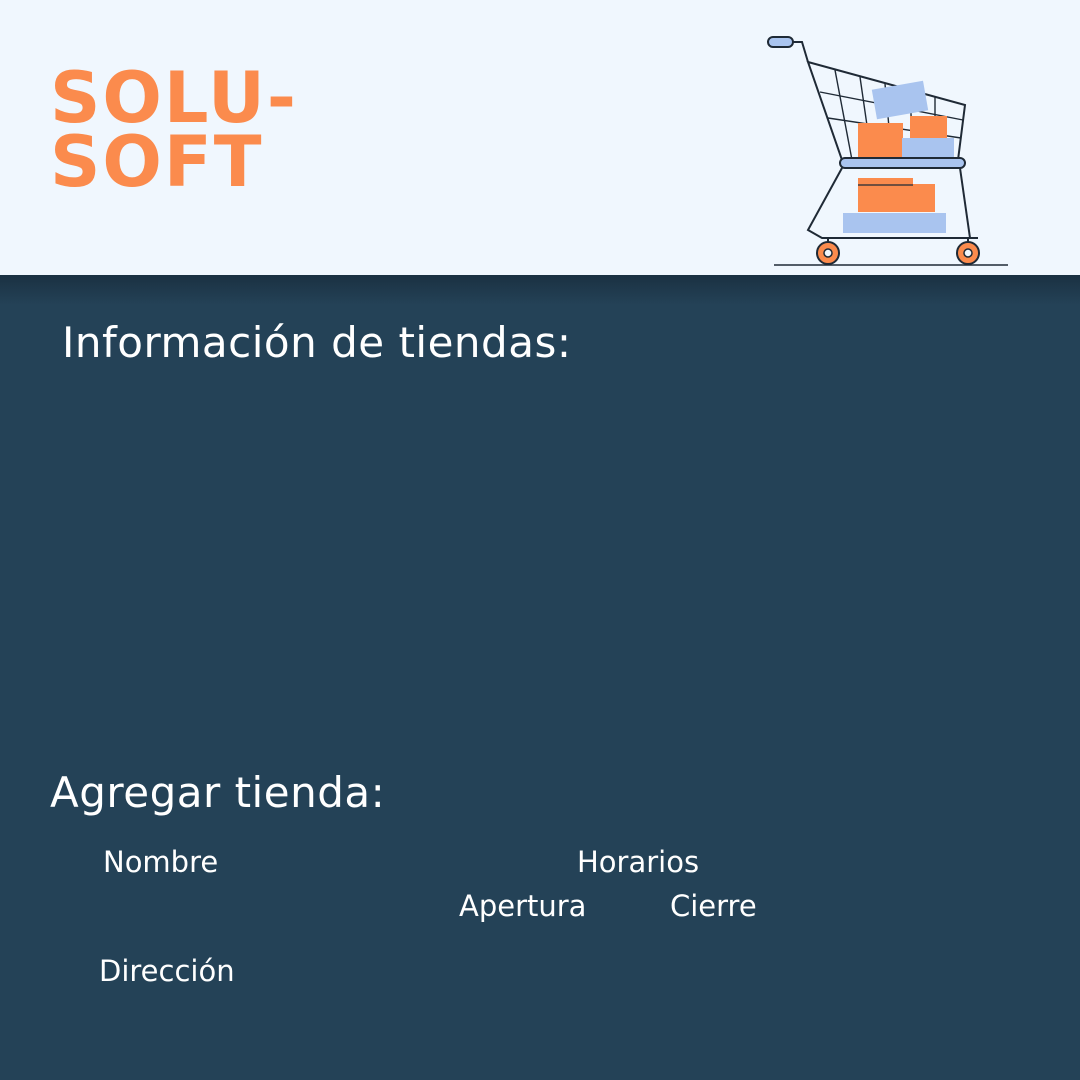 This screenshot has height=1080, width=1080. What do you see at coordinates (523, 906) in the screenshot?
I see `opening-label: Apertura` at bounding box center [523, 906].